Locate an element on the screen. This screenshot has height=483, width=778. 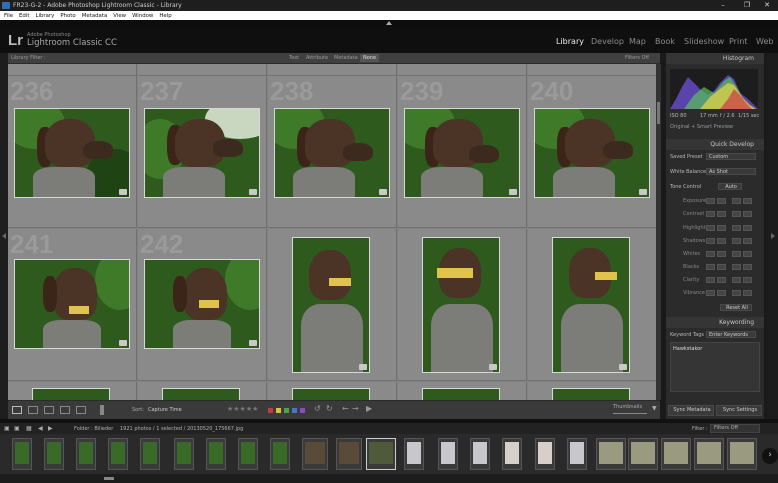
grid-cell: 236 is located at coordinates (72, 152).